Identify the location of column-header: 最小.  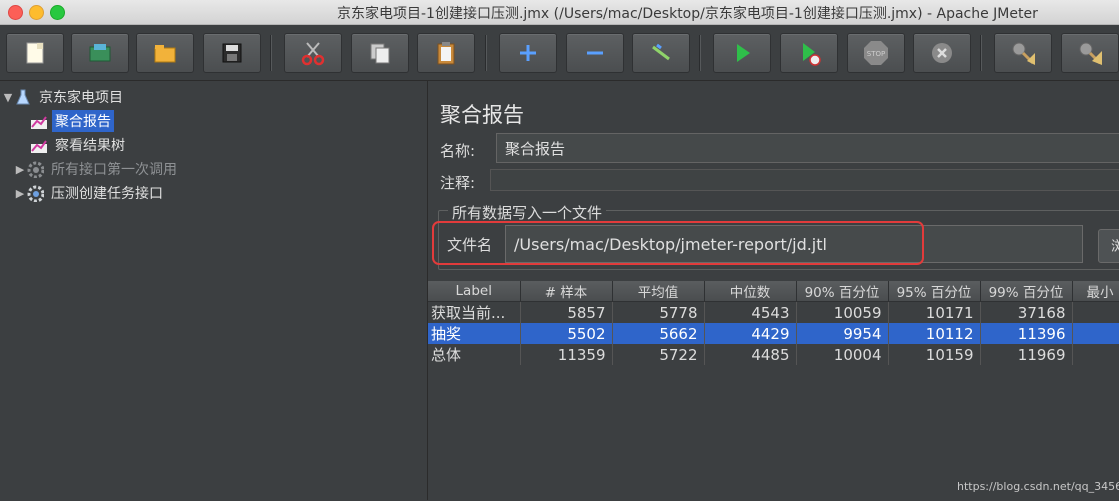
(1095, 291).